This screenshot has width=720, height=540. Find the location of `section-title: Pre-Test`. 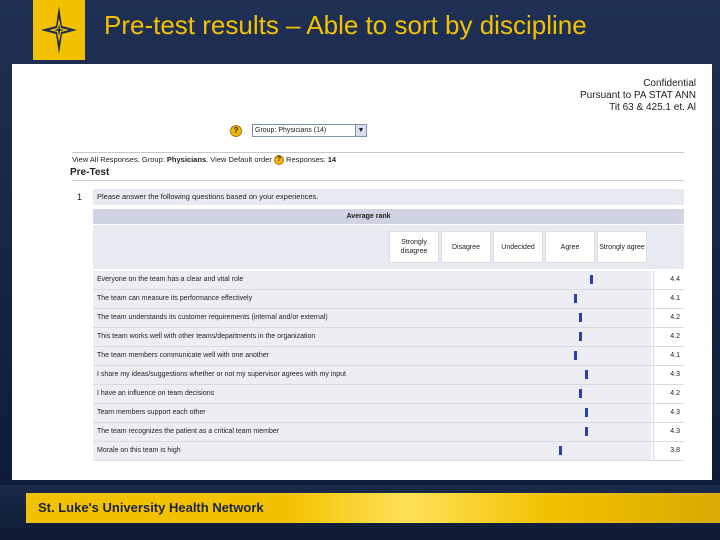

section-title: Pre-Test is located at coordinates (90, 172).